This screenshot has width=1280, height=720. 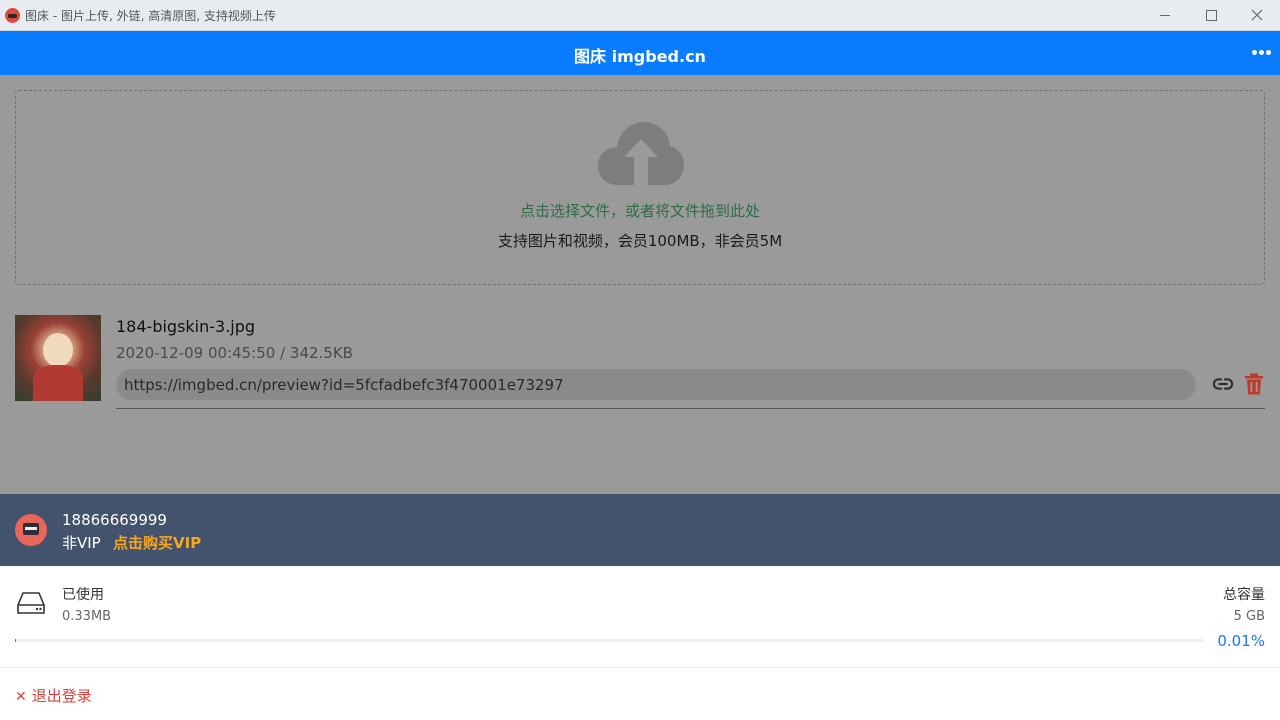 I want to click on hard-drive-icon, so click(x=31, y=603).